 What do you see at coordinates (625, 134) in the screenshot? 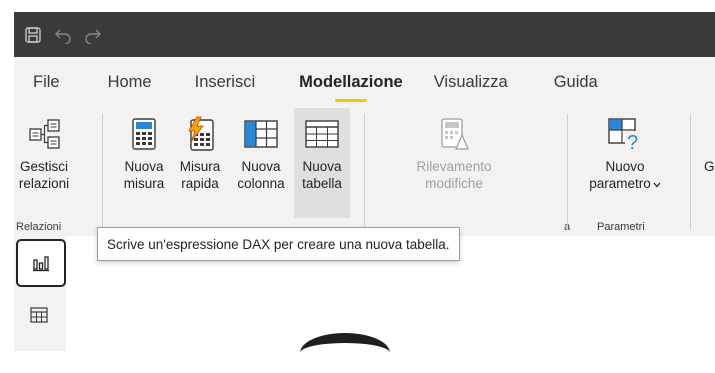
I see `new-parameter-icon: ?` at bounding box center [625, 134].